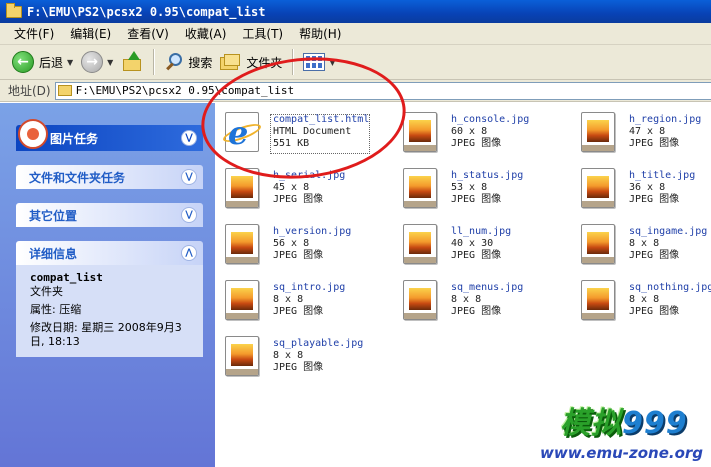 This screenshot has height=467, width=711. I want to click on menu-help: 帮助(H), so click(320, 33).